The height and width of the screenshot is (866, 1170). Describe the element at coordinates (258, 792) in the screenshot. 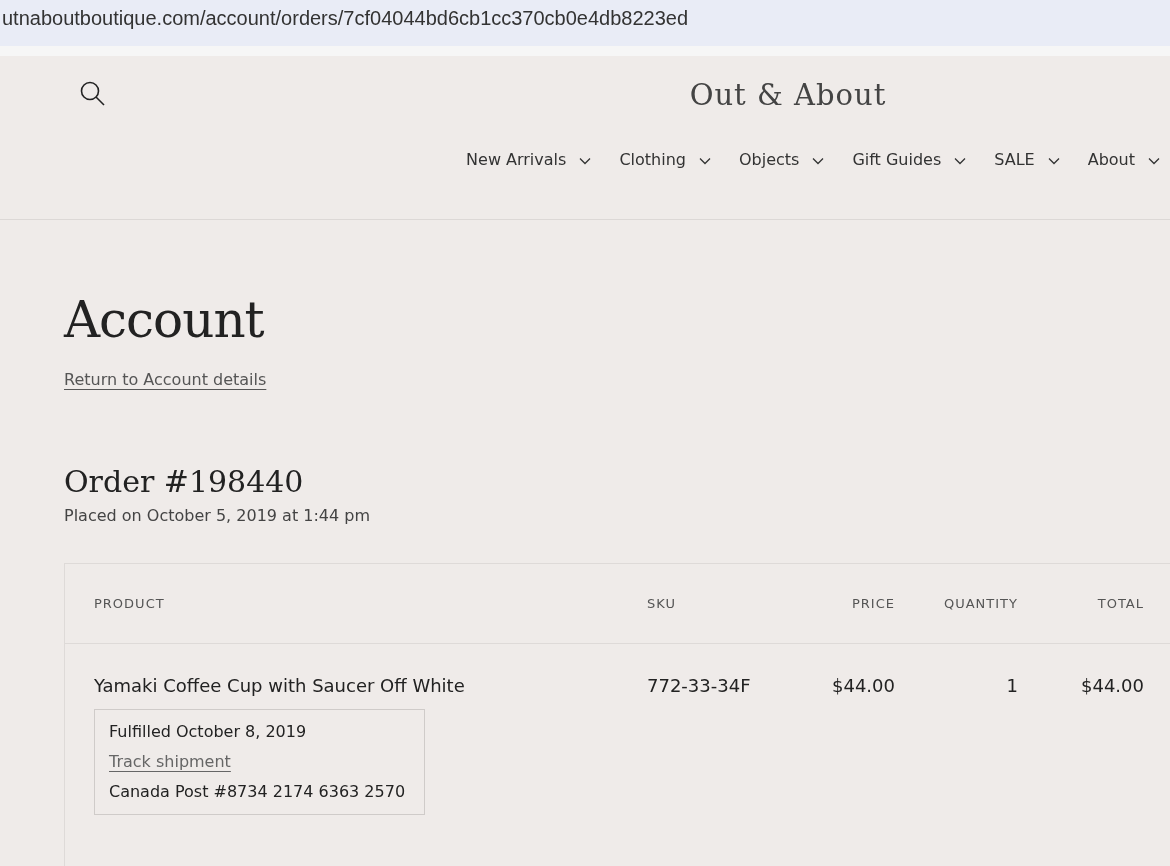

I see `tracking-number: Canada Post #8734 2174 6363 2570` at that location.